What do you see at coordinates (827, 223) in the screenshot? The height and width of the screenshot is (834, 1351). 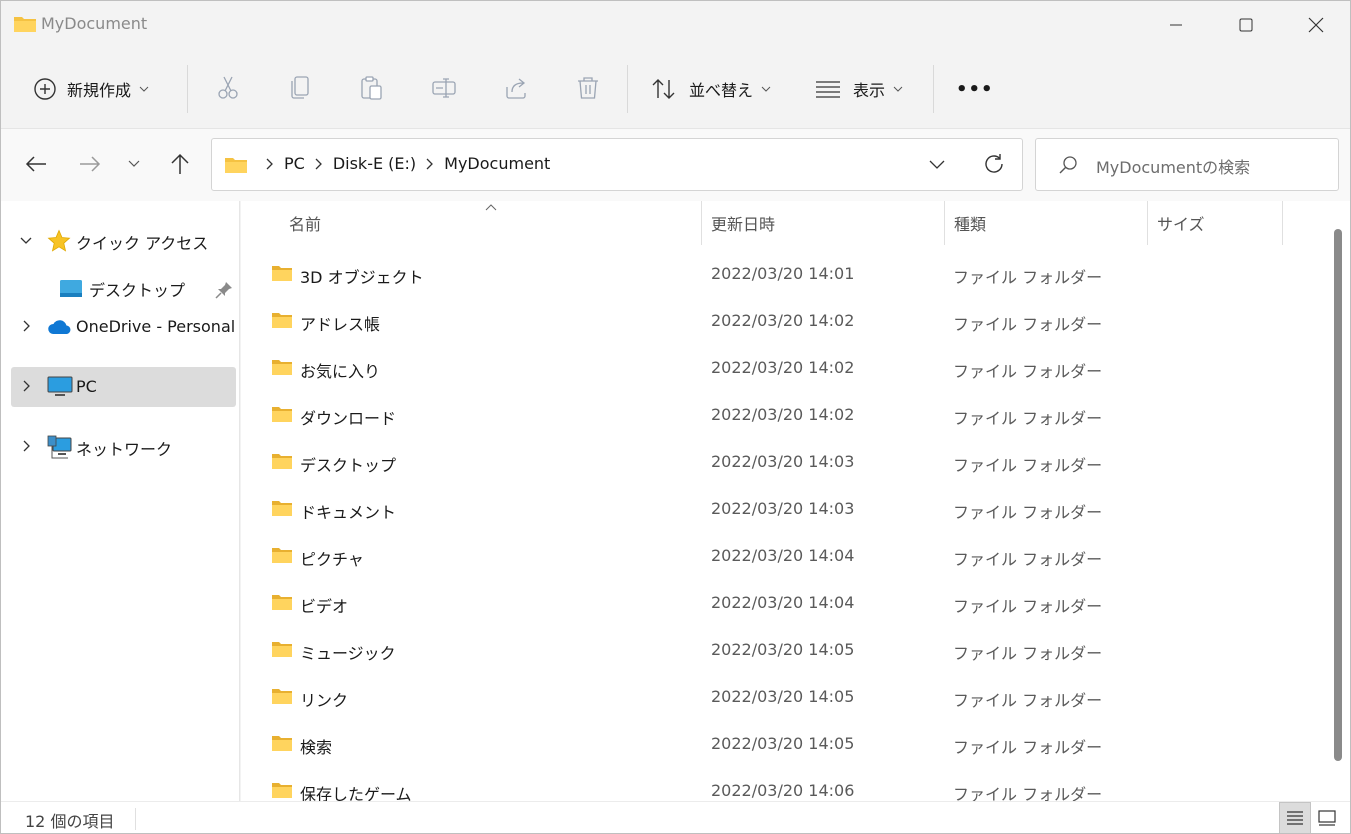 I see `column-header-date: 更新日時` at bounding box center [827, 223].